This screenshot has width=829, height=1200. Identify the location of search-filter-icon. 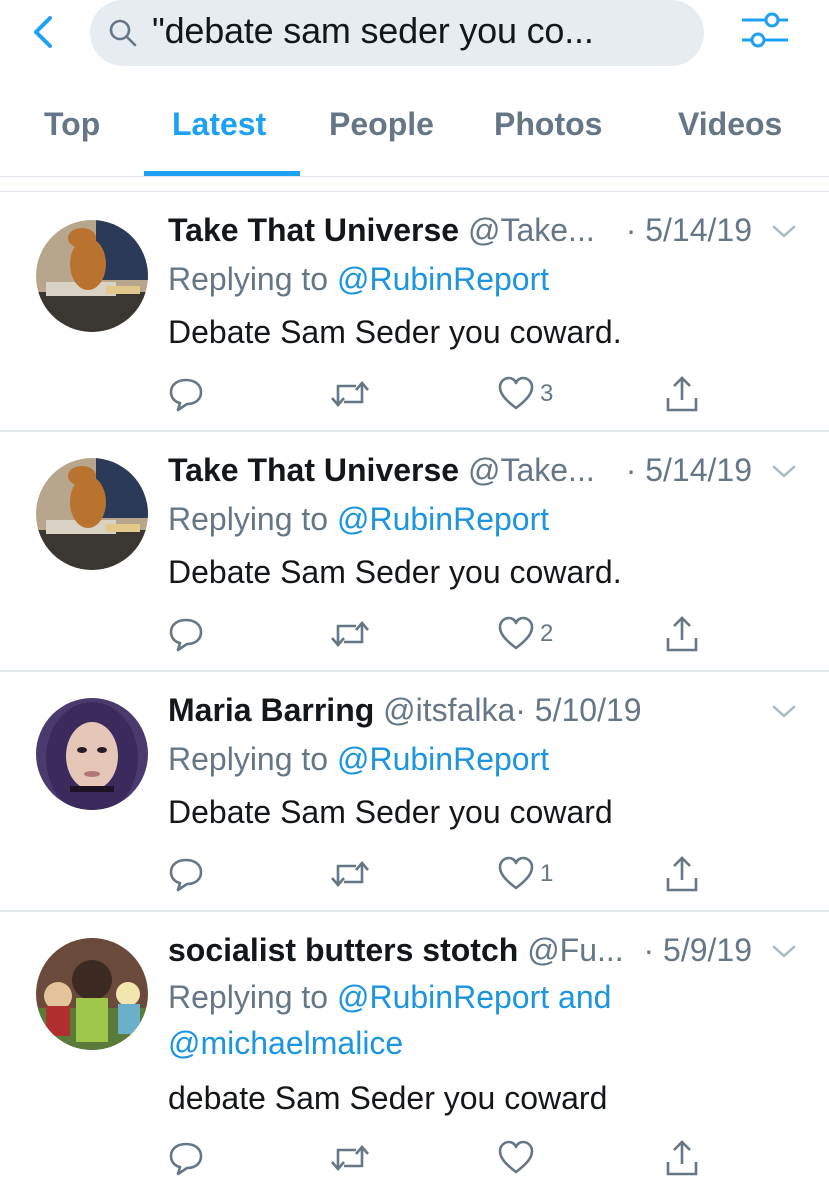
(765, 30).